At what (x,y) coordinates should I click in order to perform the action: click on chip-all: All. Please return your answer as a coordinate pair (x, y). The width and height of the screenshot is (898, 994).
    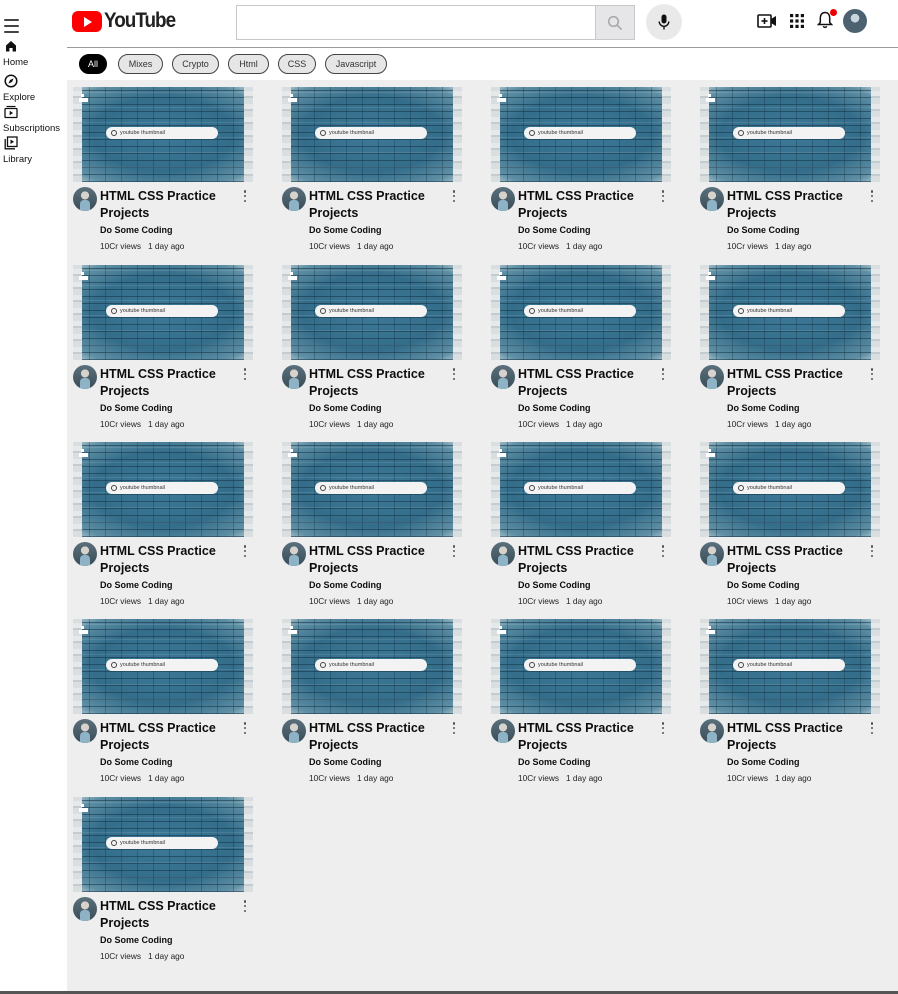
    Looking at the image, I should click on (93, 64).